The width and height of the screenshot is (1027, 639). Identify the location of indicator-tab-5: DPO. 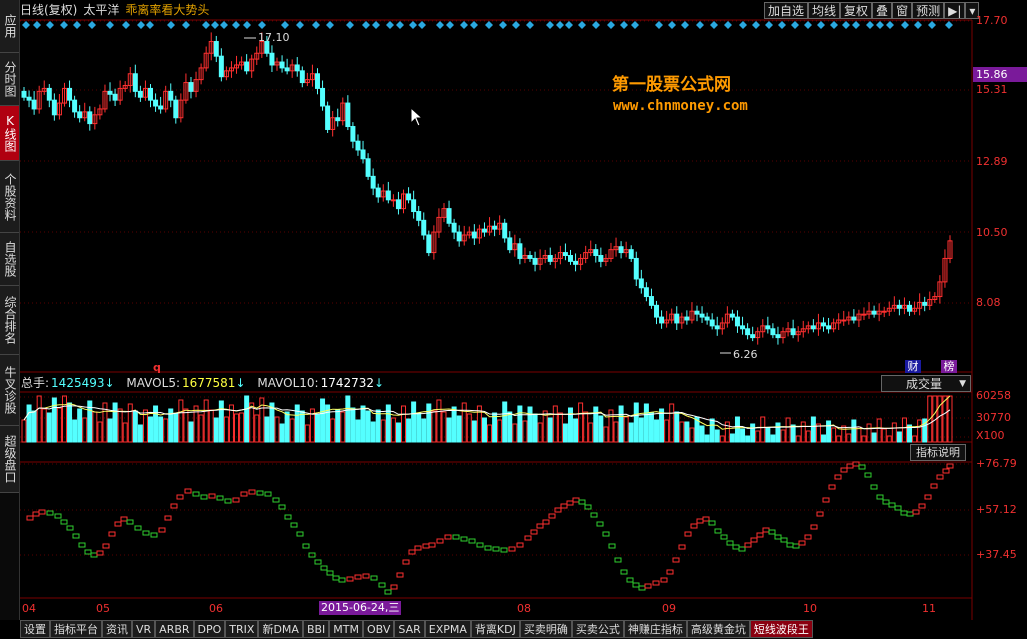
(209, 629).